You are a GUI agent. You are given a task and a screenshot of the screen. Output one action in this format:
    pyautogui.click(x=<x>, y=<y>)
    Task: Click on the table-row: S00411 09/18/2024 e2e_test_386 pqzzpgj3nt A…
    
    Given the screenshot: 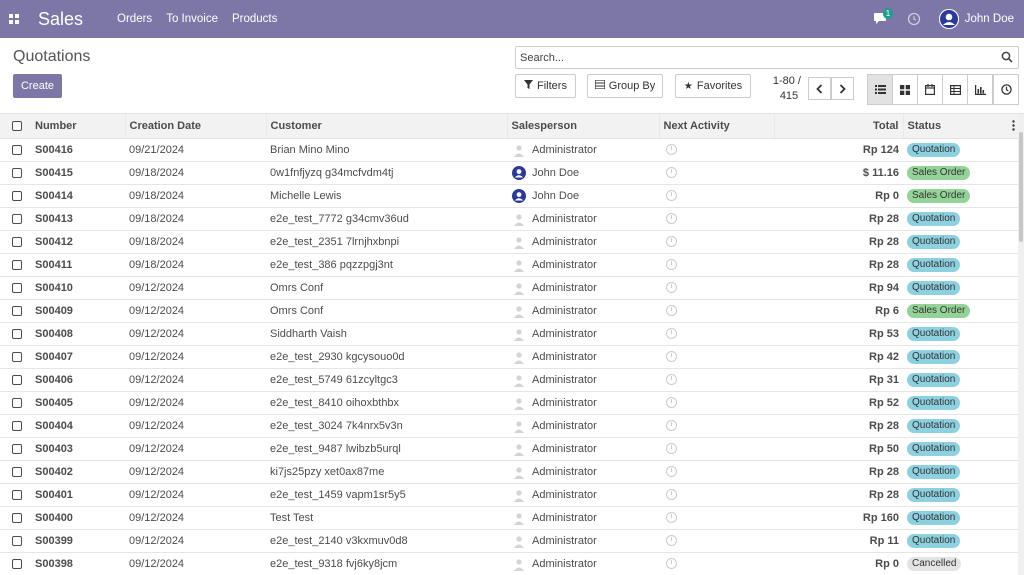 What is the action you would take?
    pyautogui.click(x=509, y=265)
    